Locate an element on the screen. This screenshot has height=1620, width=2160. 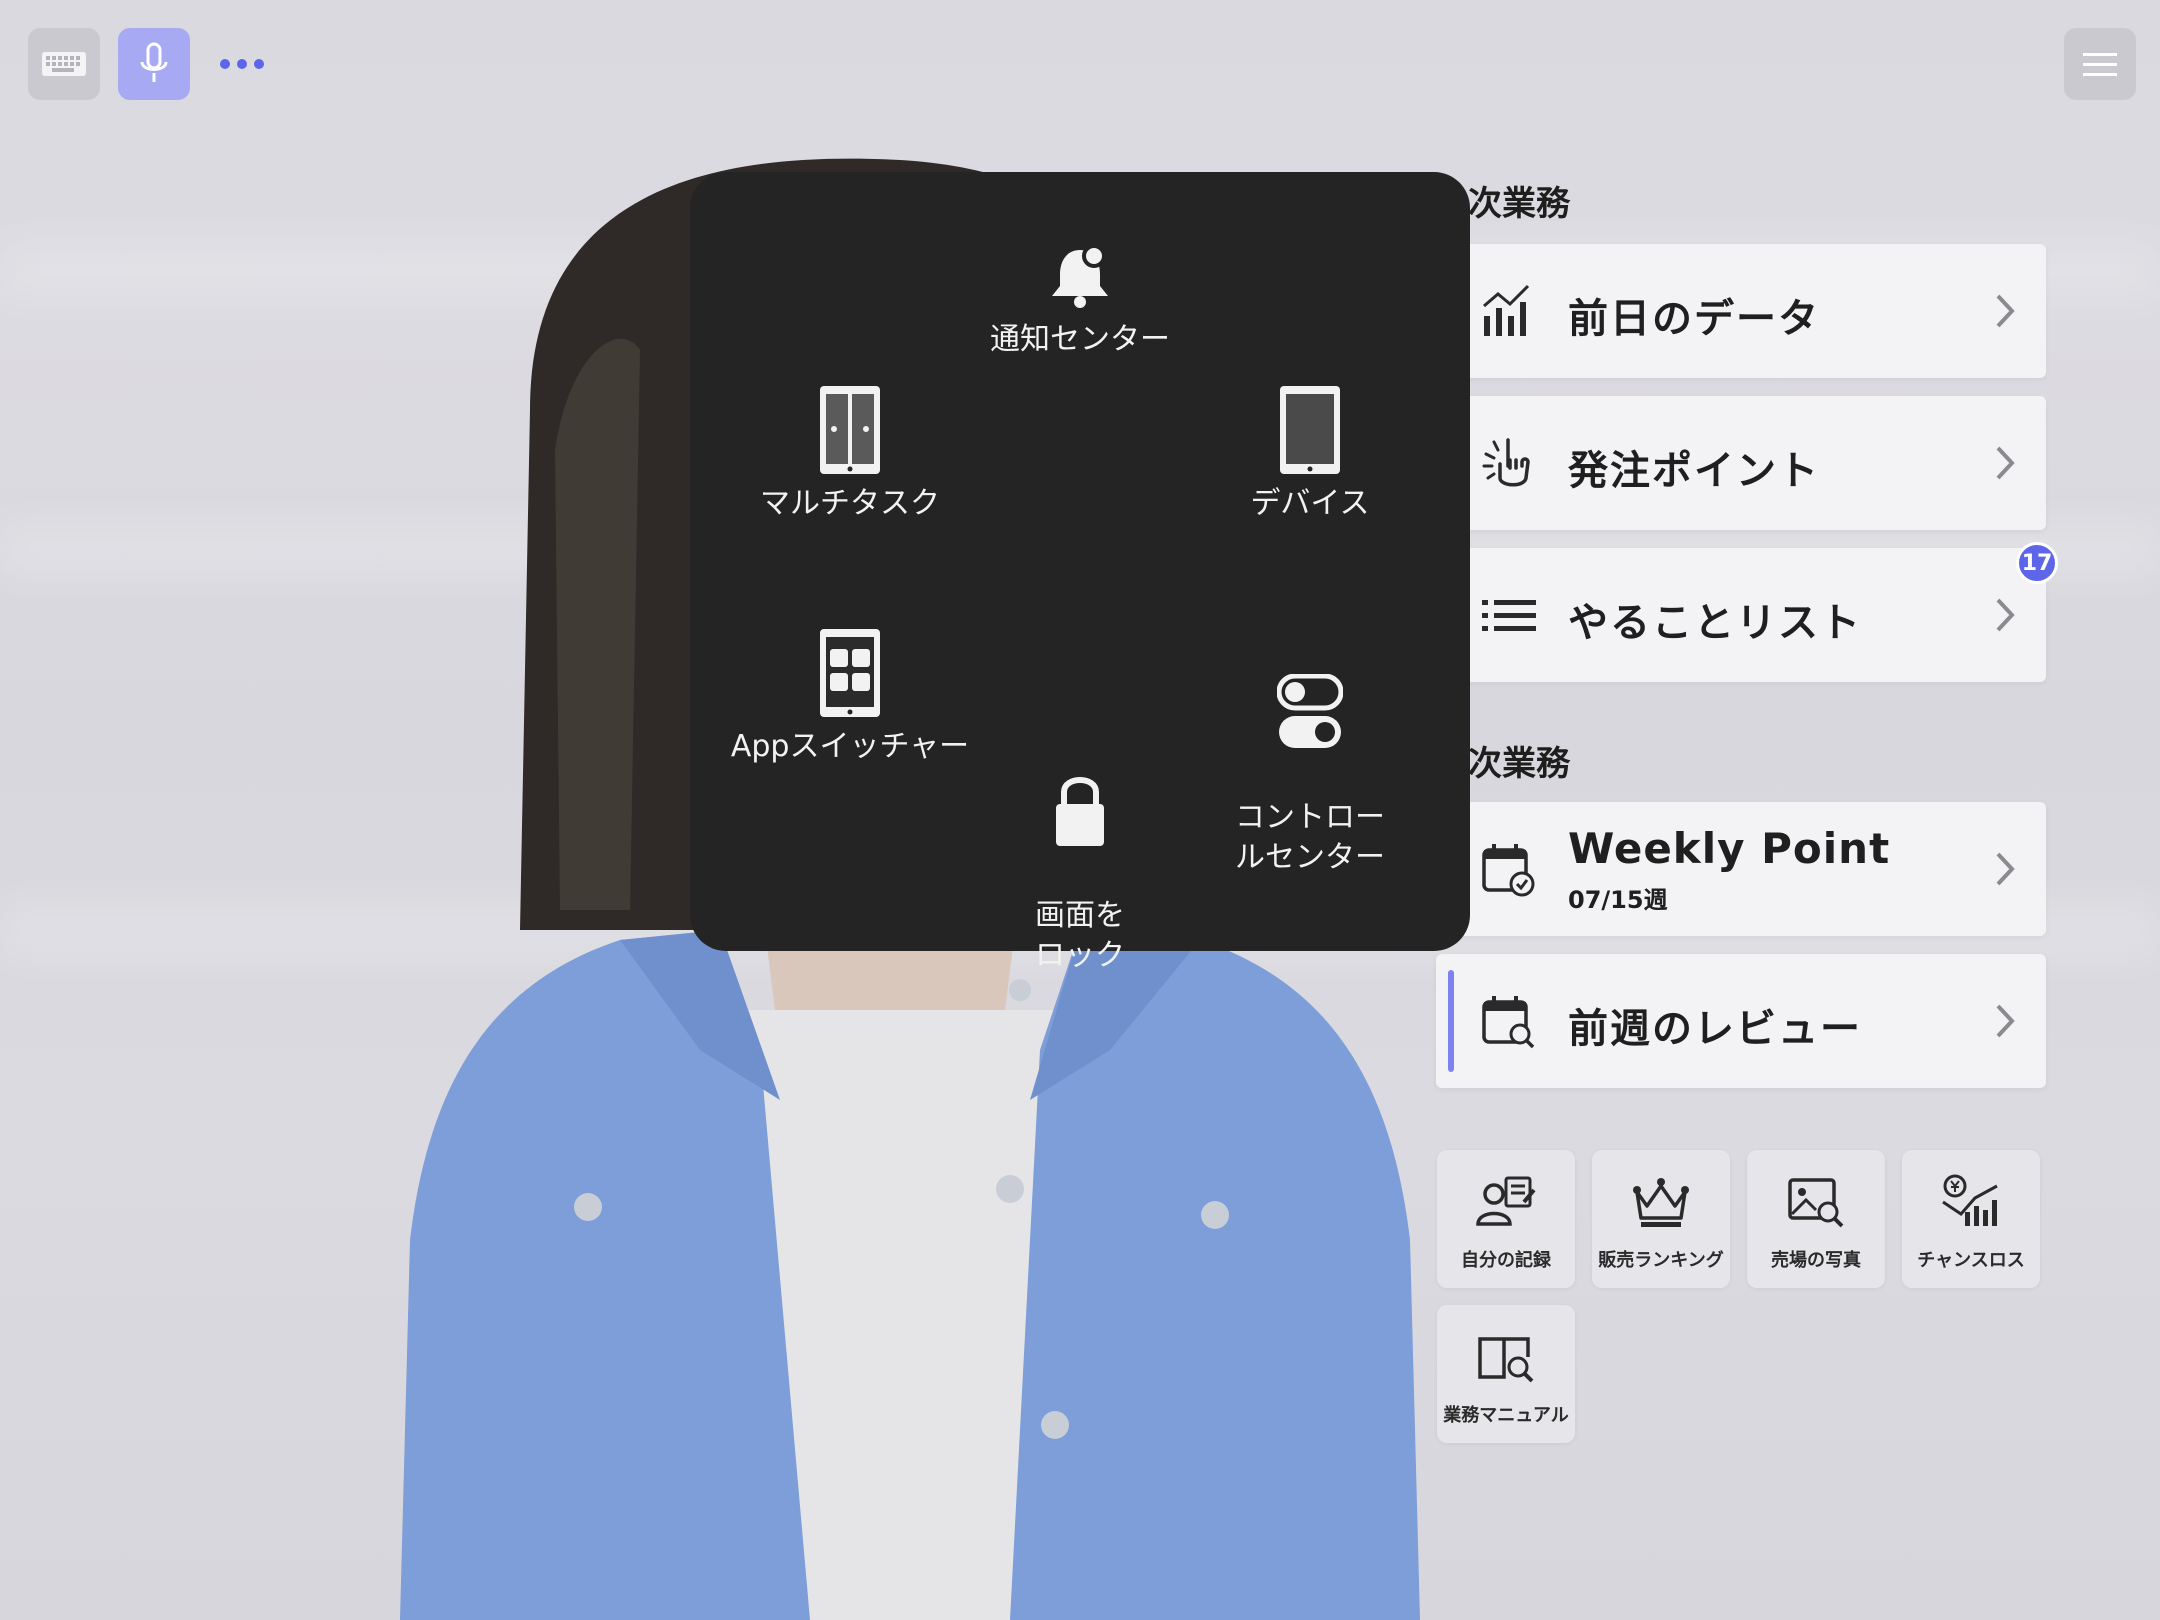
microphone-button is located at coordinates (154, 64).